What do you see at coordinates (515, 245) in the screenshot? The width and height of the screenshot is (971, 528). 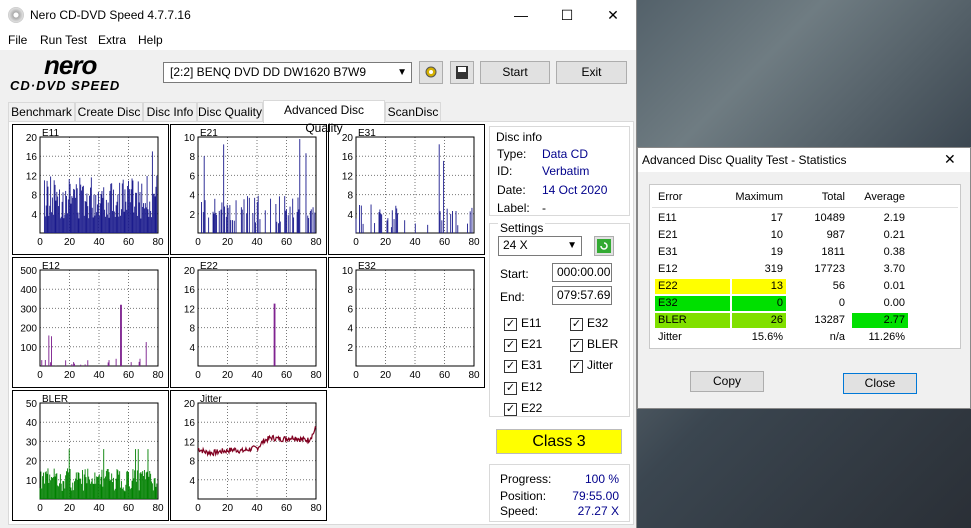 I see `speed-select-value: 24 X` at bounding box center [515, 245].